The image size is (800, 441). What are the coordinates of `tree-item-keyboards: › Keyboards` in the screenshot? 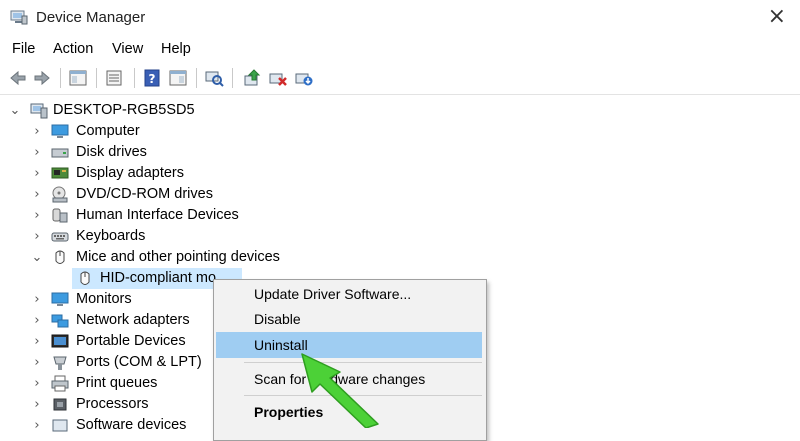 It's located at (400, 236).